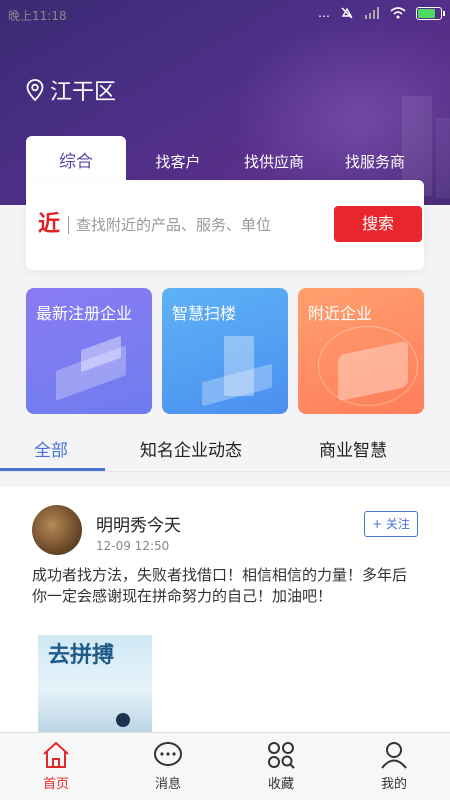 The width and height of the screenshot is (450, 800). I want to click on post-author: 明明秀今天, so click(138, 523).